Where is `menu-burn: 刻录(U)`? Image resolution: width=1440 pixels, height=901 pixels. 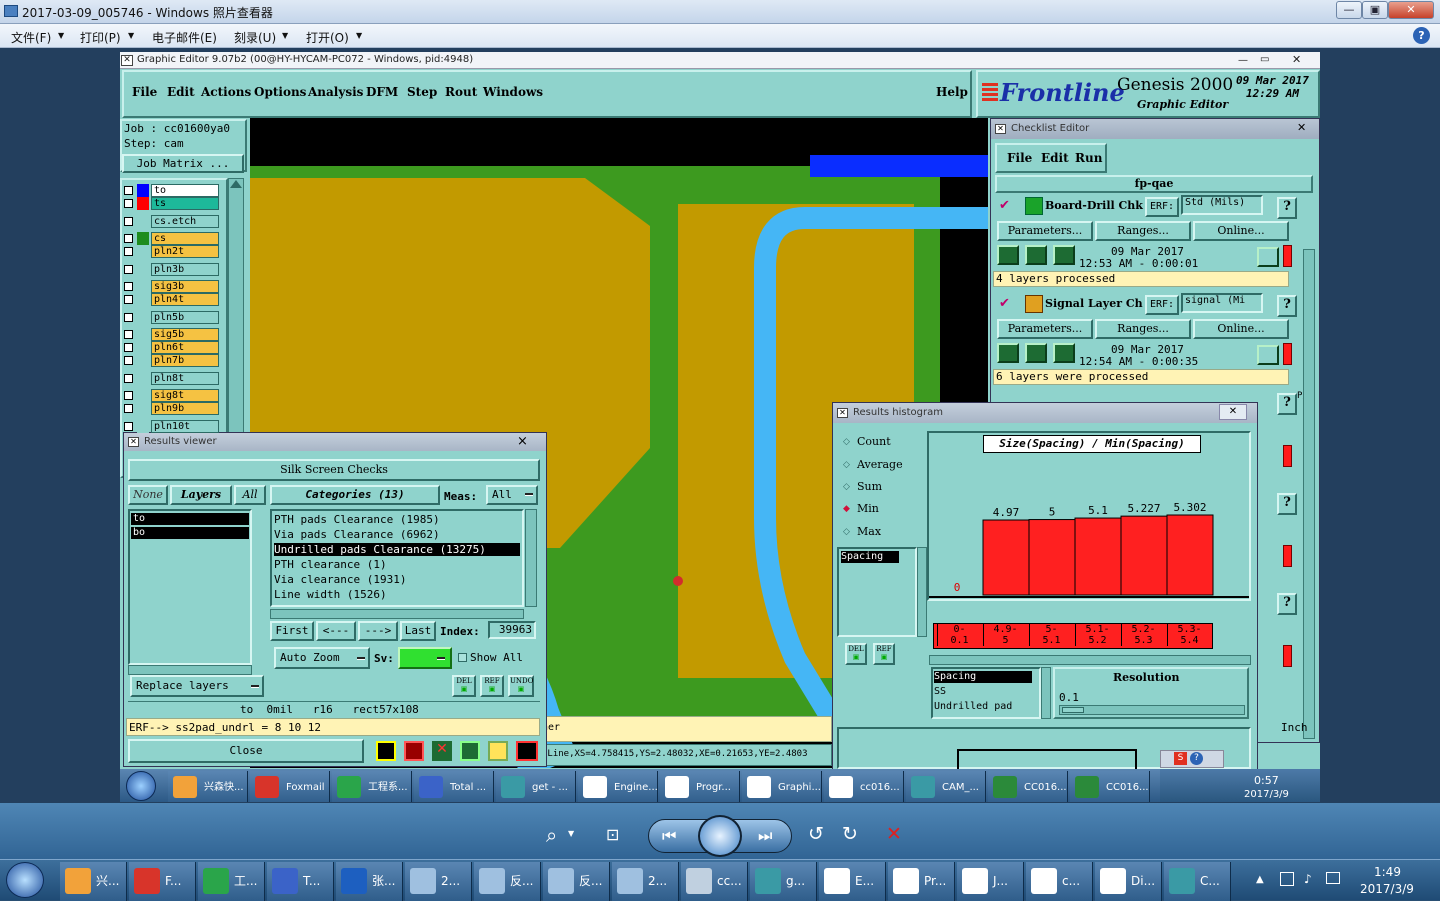 menu-burn: 刻录(U) is located at coordinates (255, 37).